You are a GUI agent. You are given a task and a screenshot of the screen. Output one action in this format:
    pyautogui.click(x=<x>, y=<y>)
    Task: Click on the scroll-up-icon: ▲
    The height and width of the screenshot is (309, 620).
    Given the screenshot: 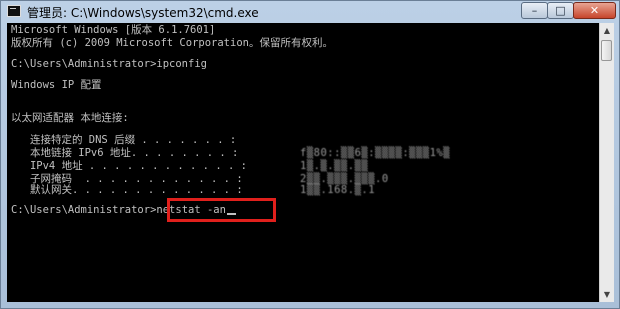 What is the action you would take?
    pyautogui.click(x=607, y=30)
    